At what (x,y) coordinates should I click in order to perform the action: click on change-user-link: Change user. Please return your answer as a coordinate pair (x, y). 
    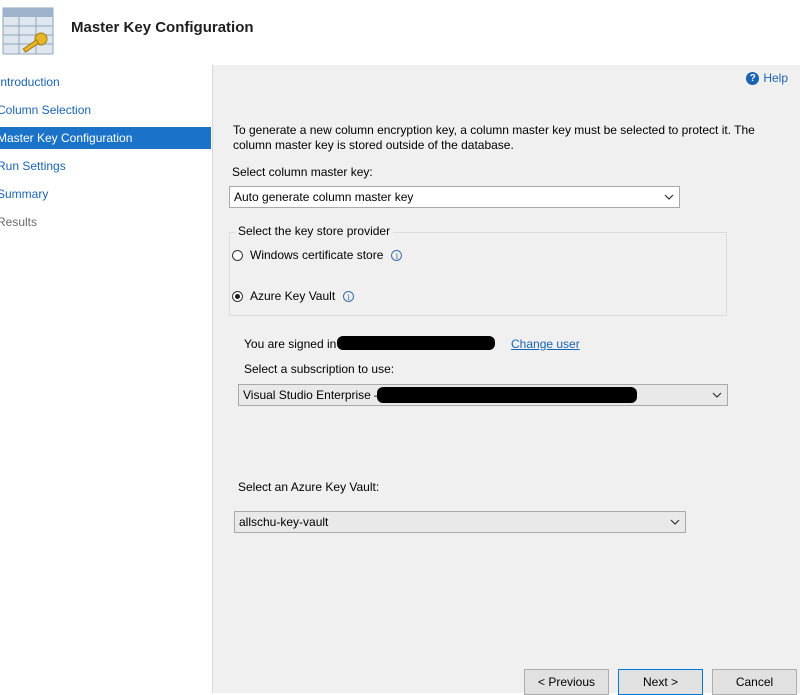
    Looking at the image, I should click on (545, 344).